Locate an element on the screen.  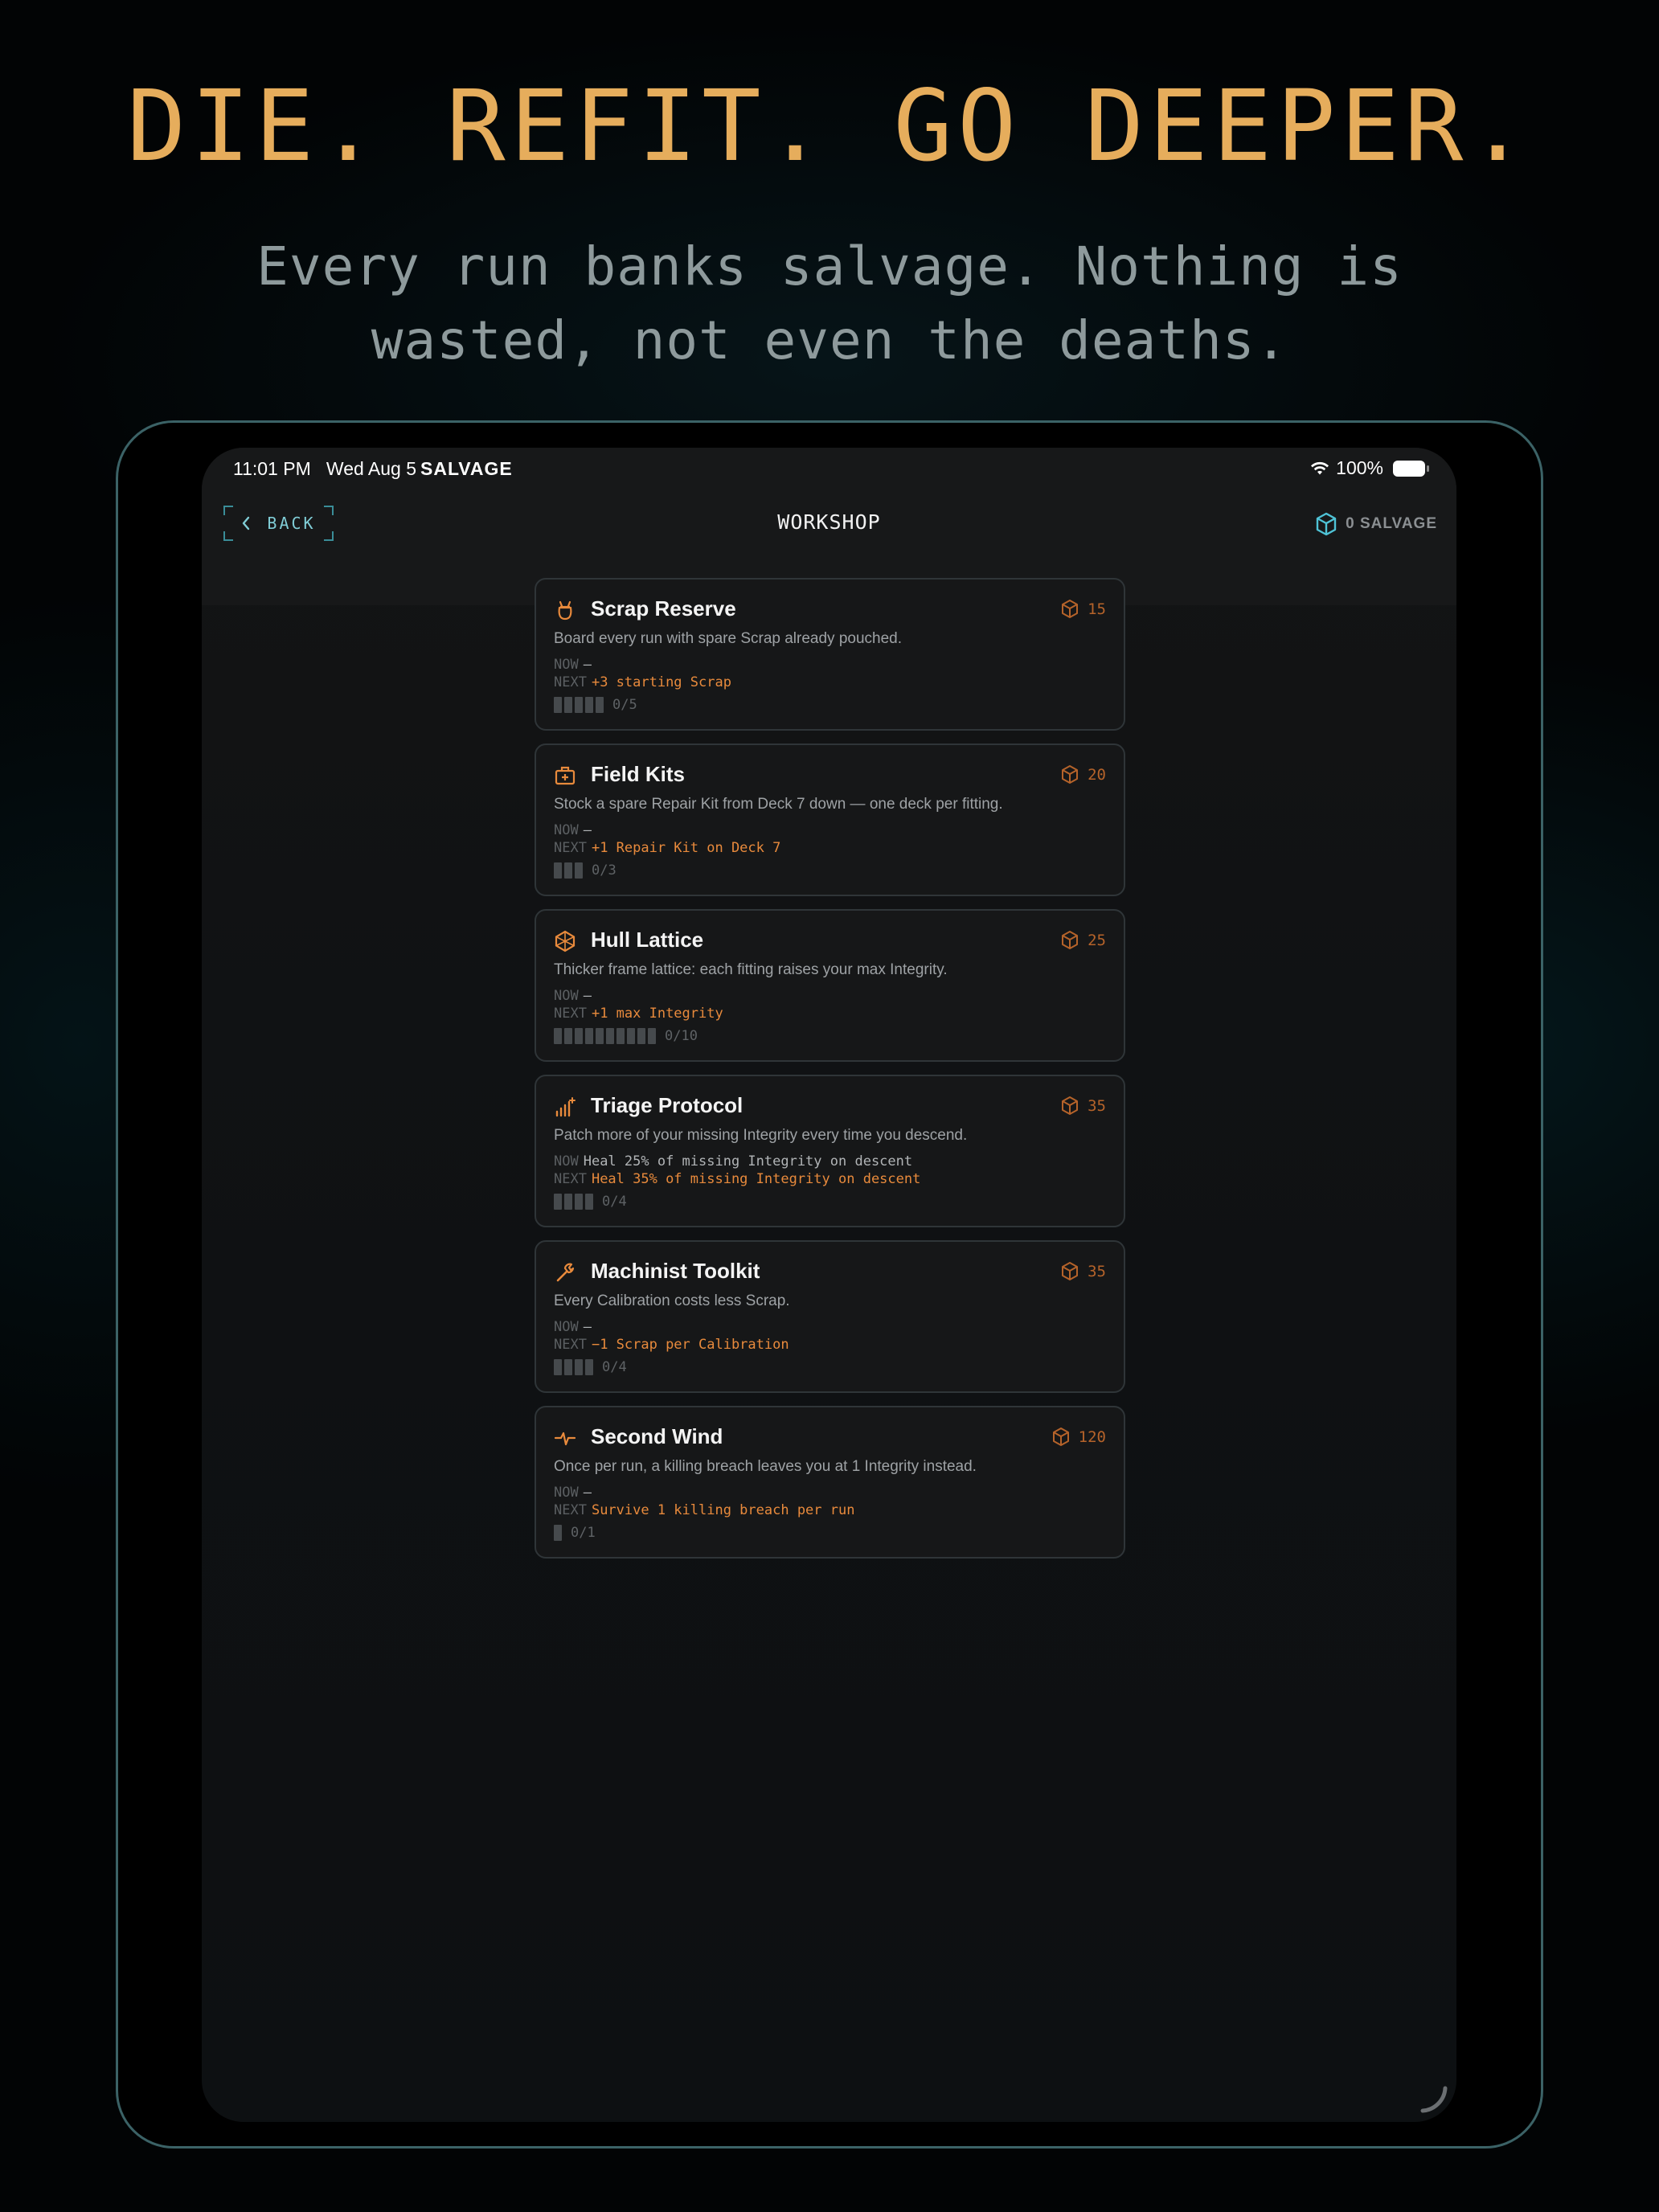
upgrade-cost: 15 is located at coordinates (1083, 609).